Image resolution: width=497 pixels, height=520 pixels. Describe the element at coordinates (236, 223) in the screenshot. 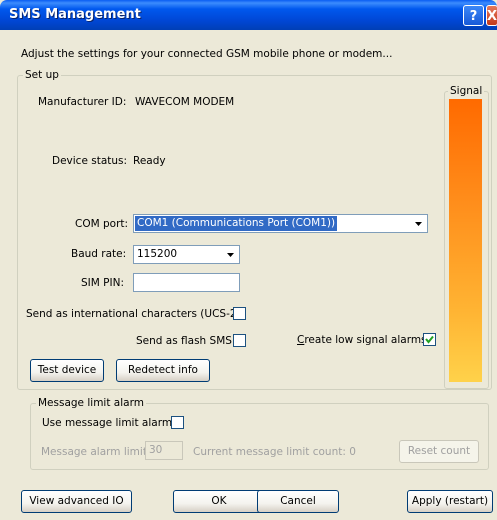

I see `com-port-value: COM1 (Communications Port (COM1))` at that location.